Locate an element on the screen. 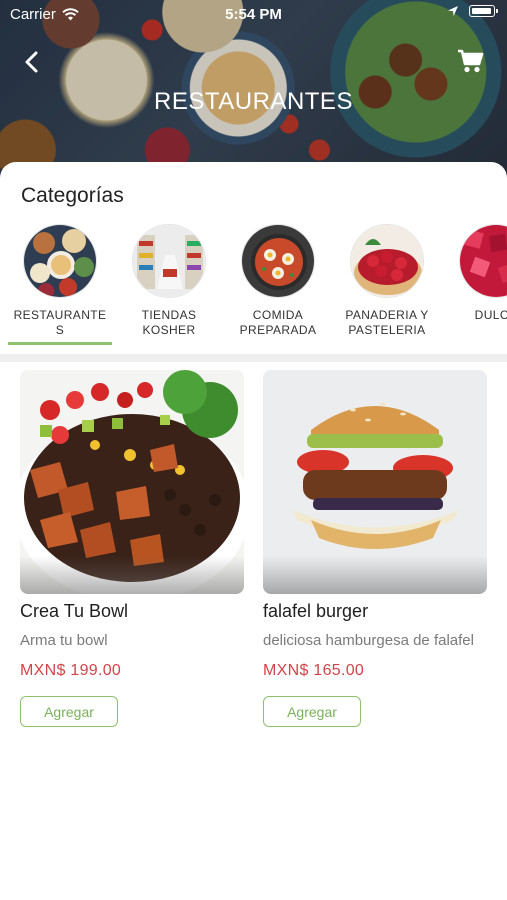 This screenshot has height=900, width=507. section-divider is located at coordinates (253, 358).